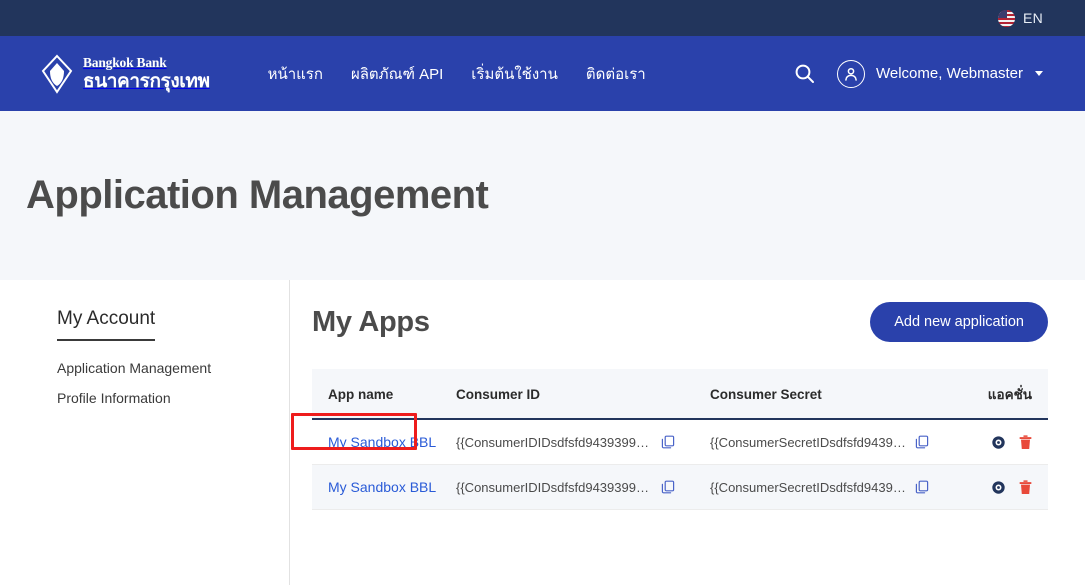  I want to click on nav-link-get-started: เริ่มต้นใช้งาน, so click(514, 74).